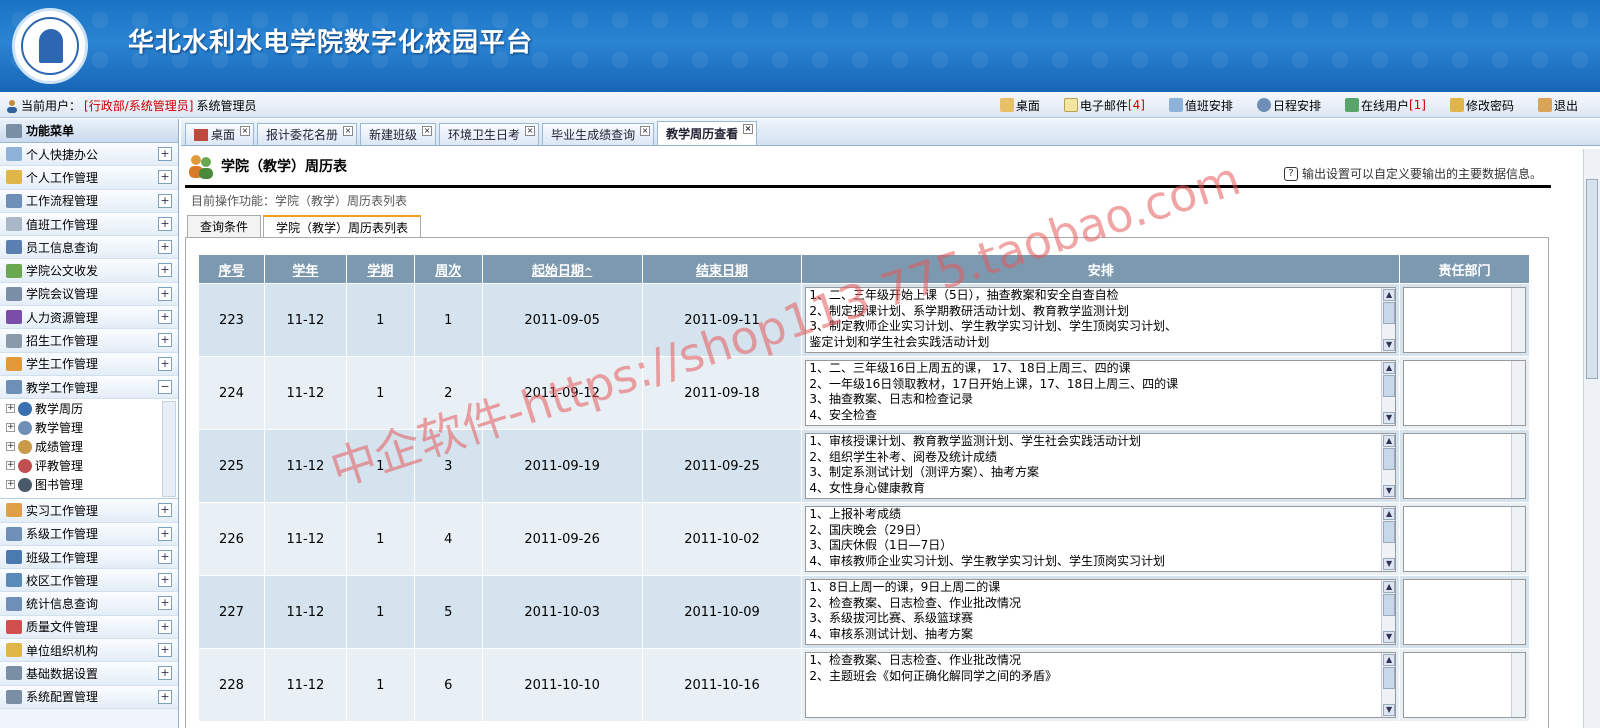 Image resolution: width=1600 pixels, height=728 pixels. I want to click on logout-link: 退出, so click(1558, 105).